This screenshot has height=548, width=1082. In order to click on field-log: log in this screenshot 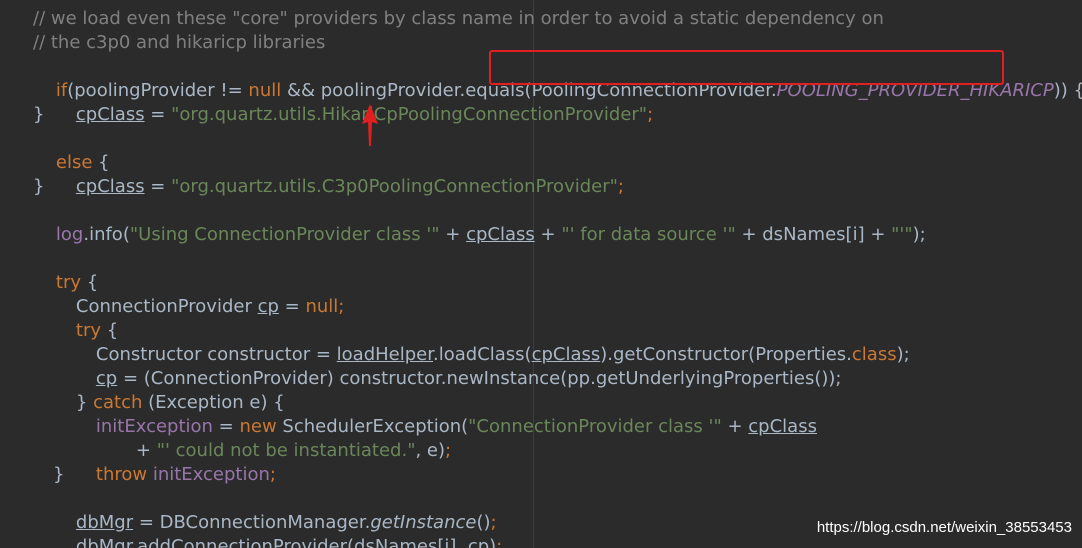, I will do `click(69, 234)`.